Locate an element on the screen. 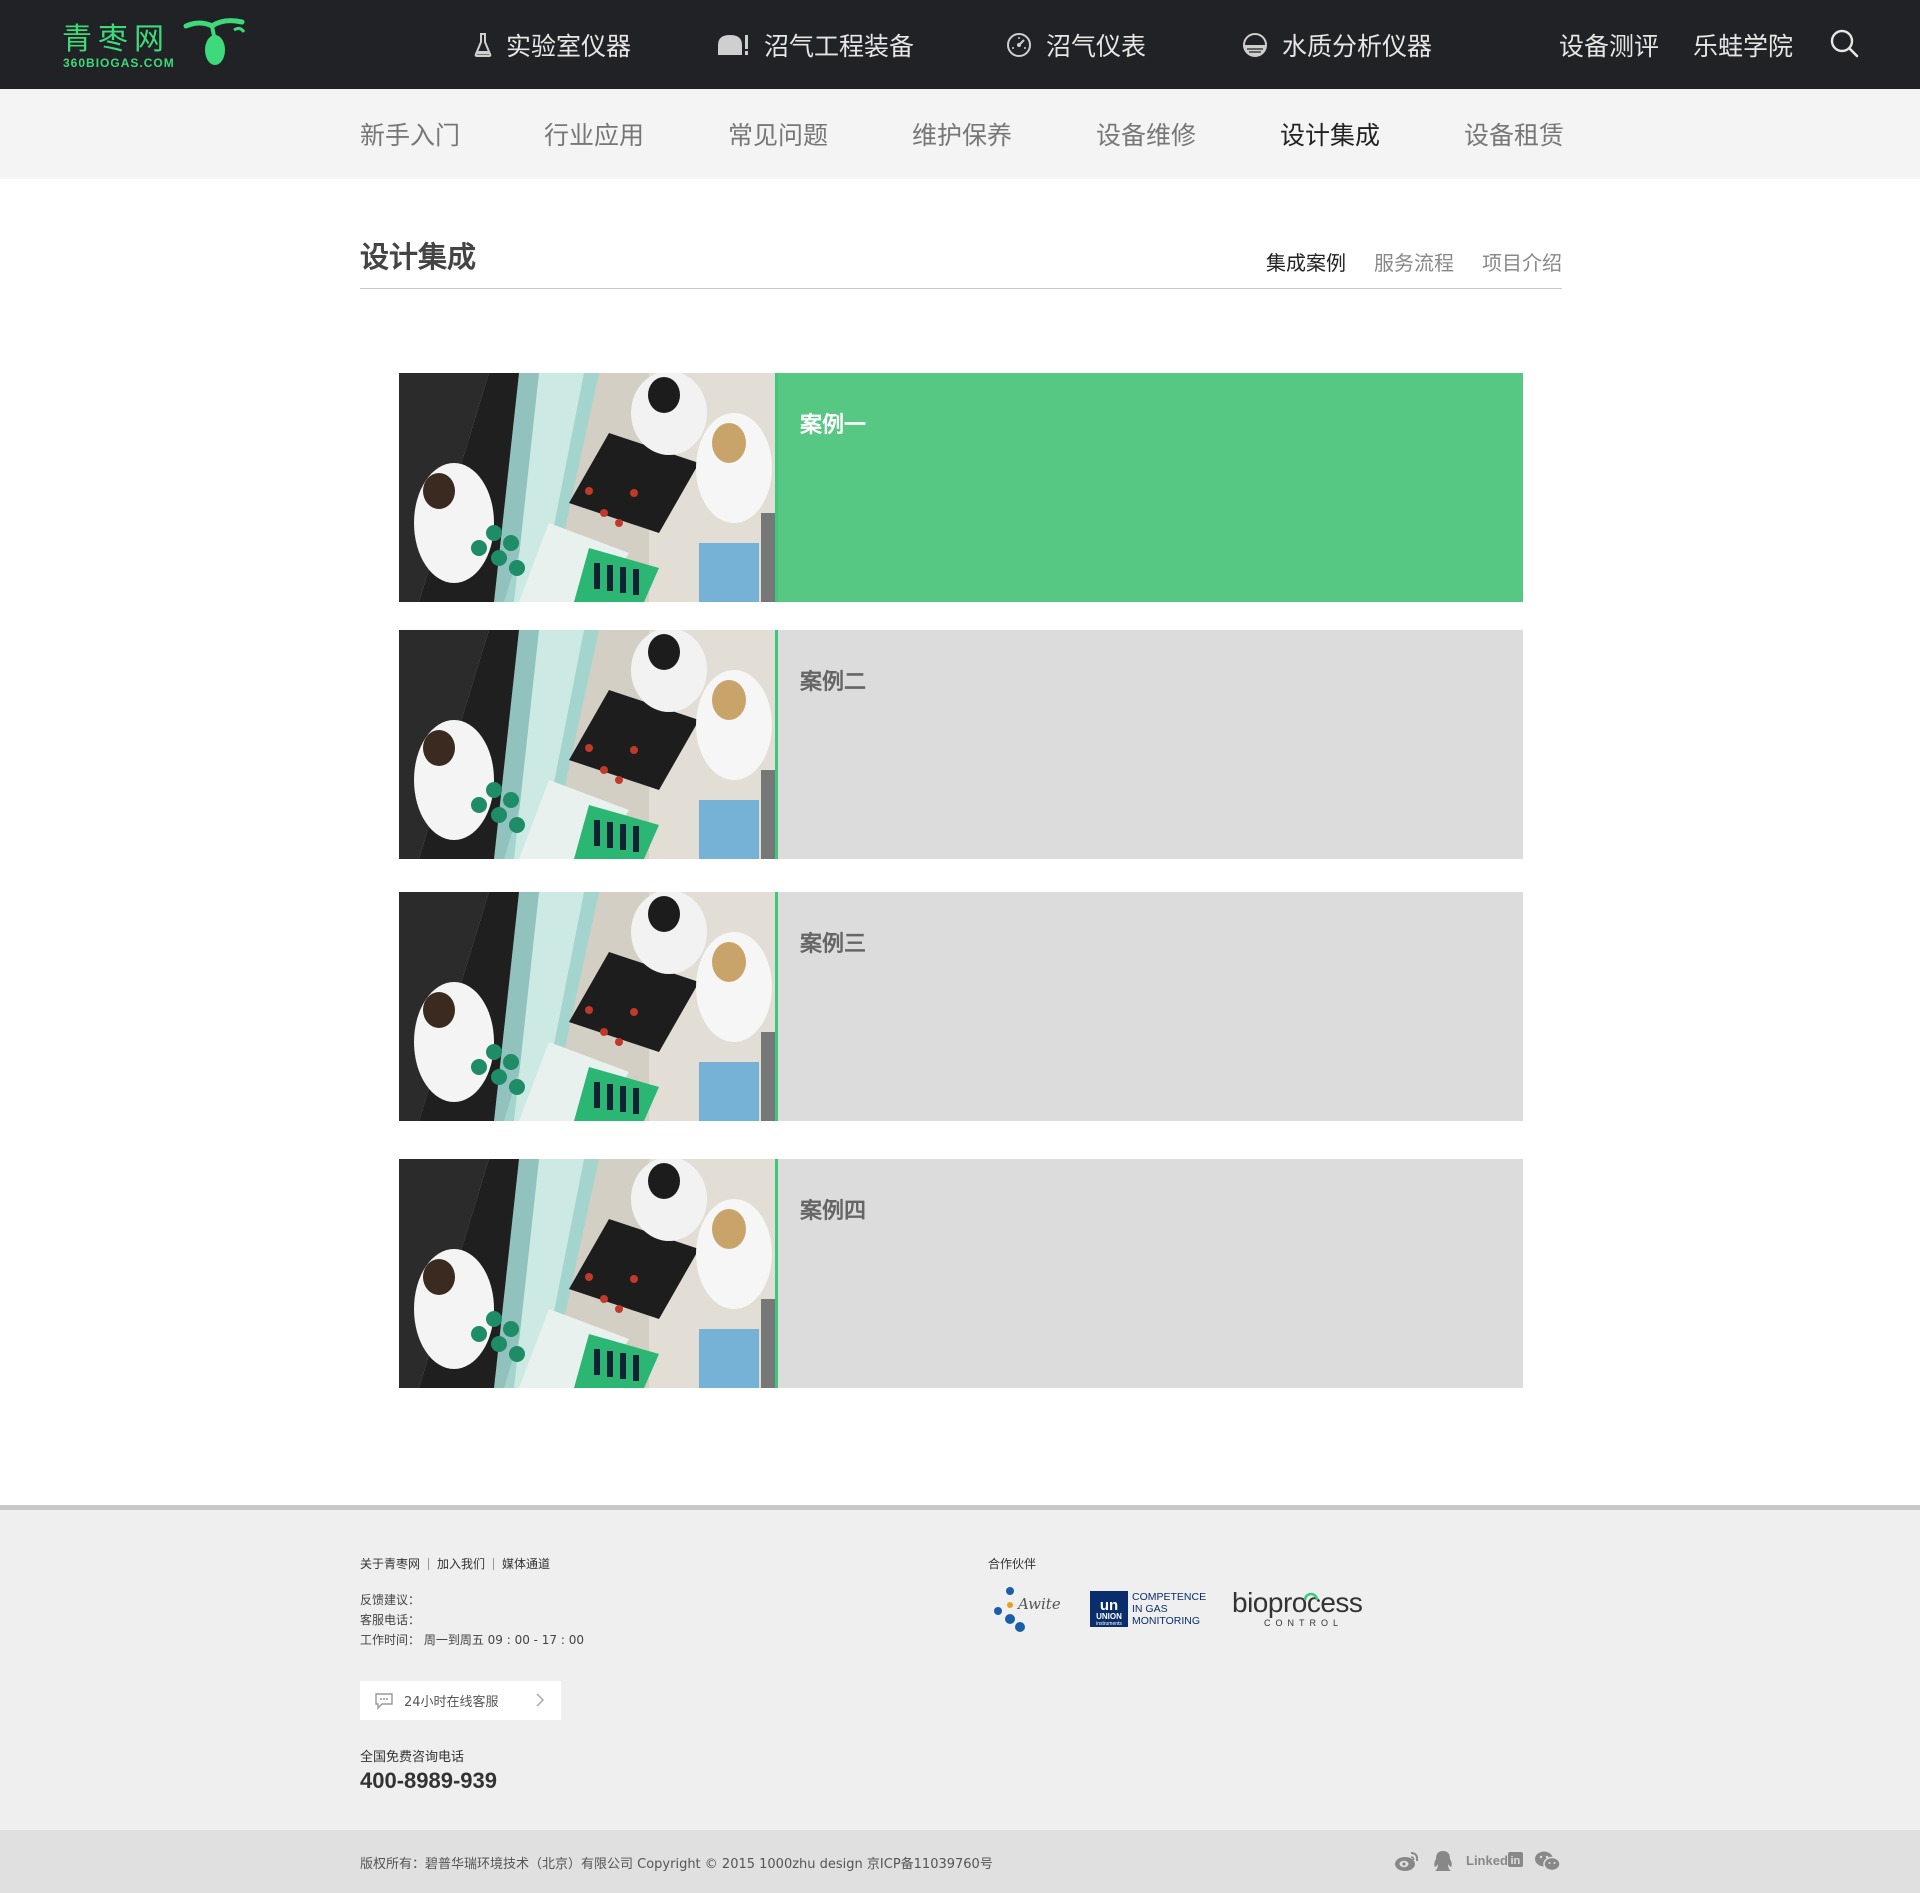 The height and width of the screenshot is (1893, 1920). nav-label: 设备测评 is located at coordinates (1609, 46).